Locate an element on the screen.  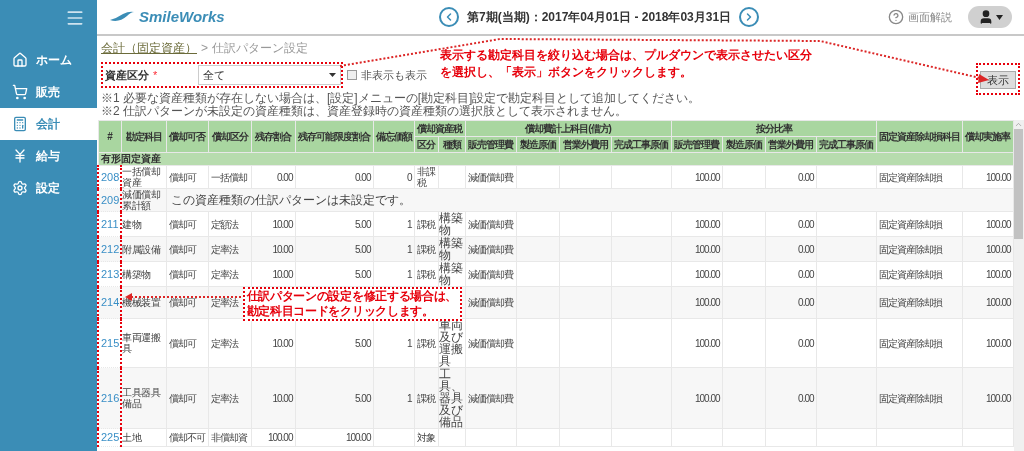
table-cell: 対象 is located at coordinates (426, 437).